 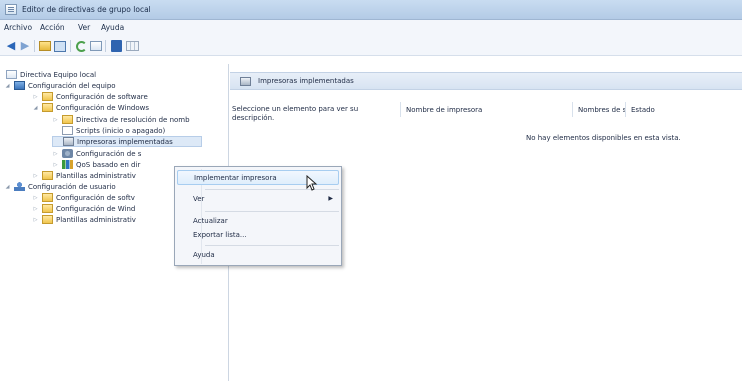 I want to click on properties-button, so click(x=132, y=46).